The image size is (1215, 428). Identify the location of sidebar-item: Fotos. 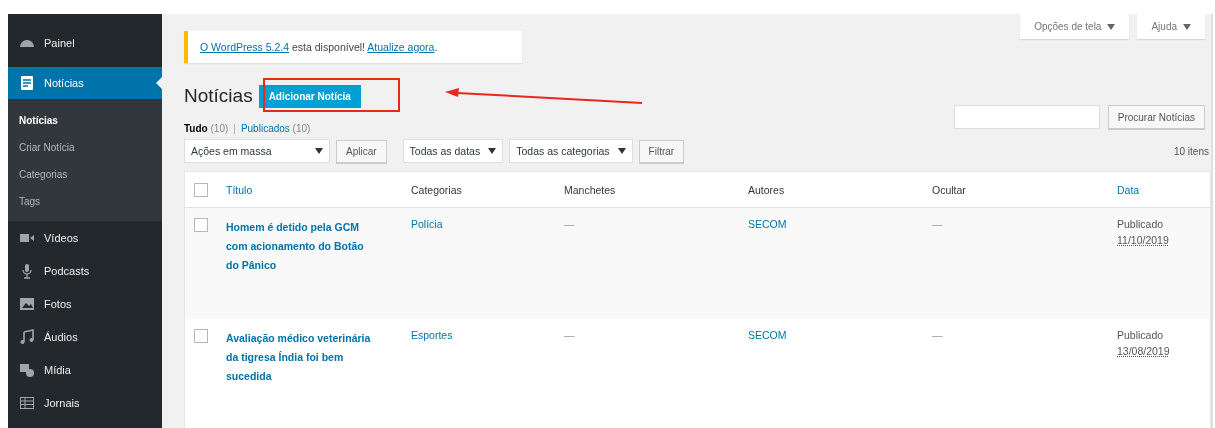
(85, 303).